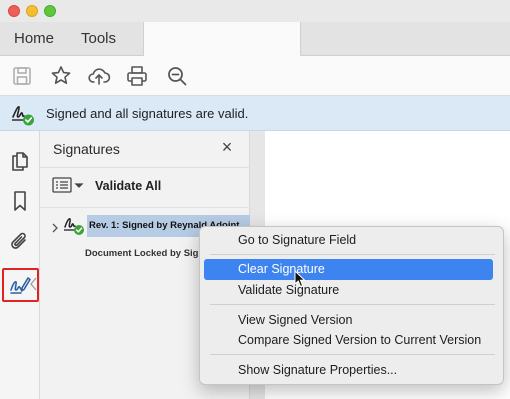 The height and width of the screenshot is (399, 510). Describe the element at coordinates (20, 160) in the screenshot. I see `pages-icon` at that location.